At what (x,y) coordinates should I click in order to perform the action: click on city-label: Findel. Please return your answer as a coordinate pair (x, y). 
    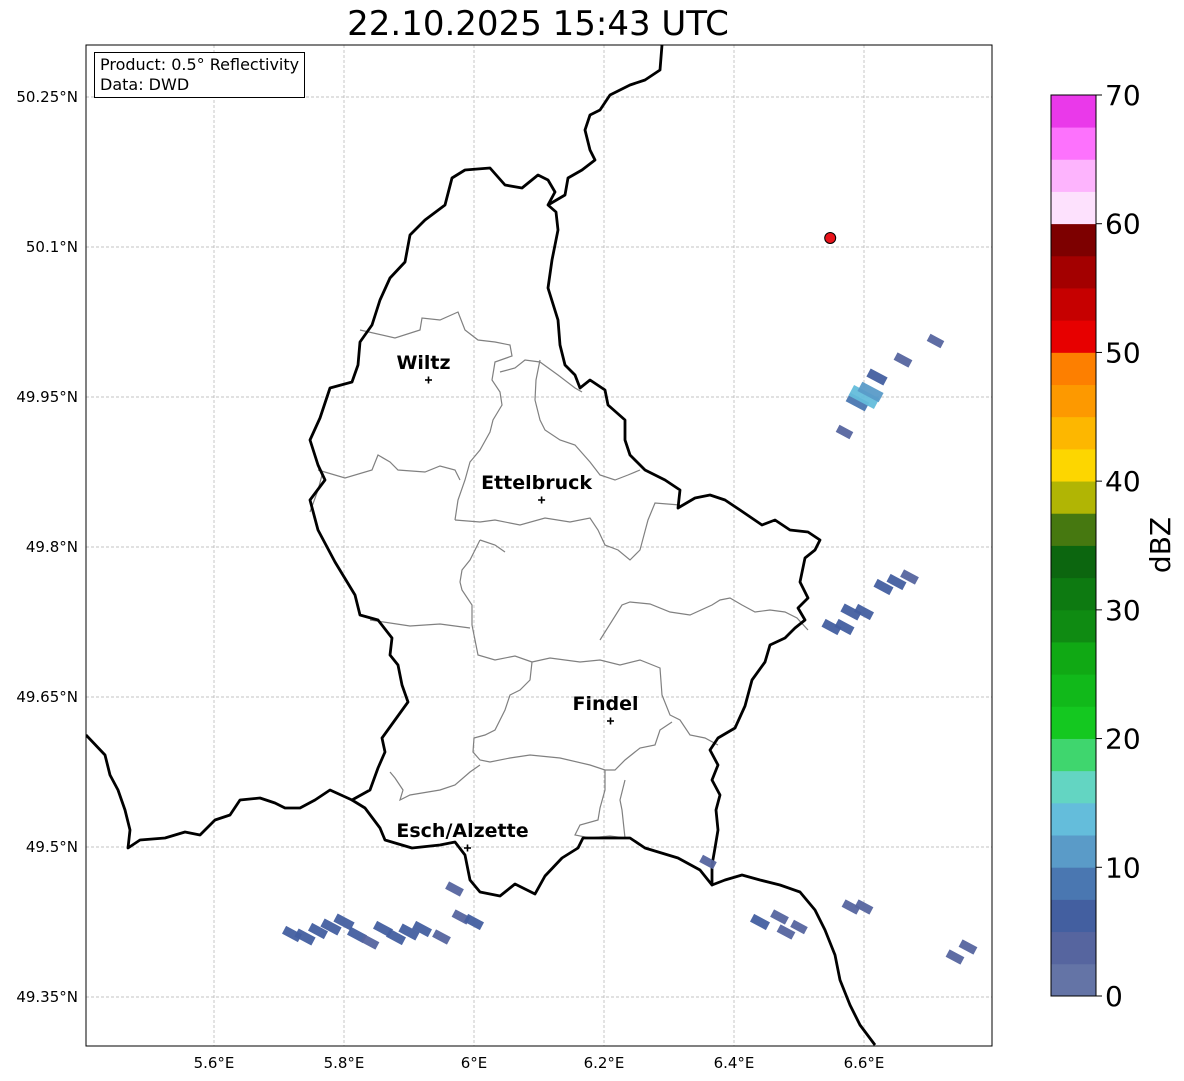
    Looking at the image, I should click on (605, 704).